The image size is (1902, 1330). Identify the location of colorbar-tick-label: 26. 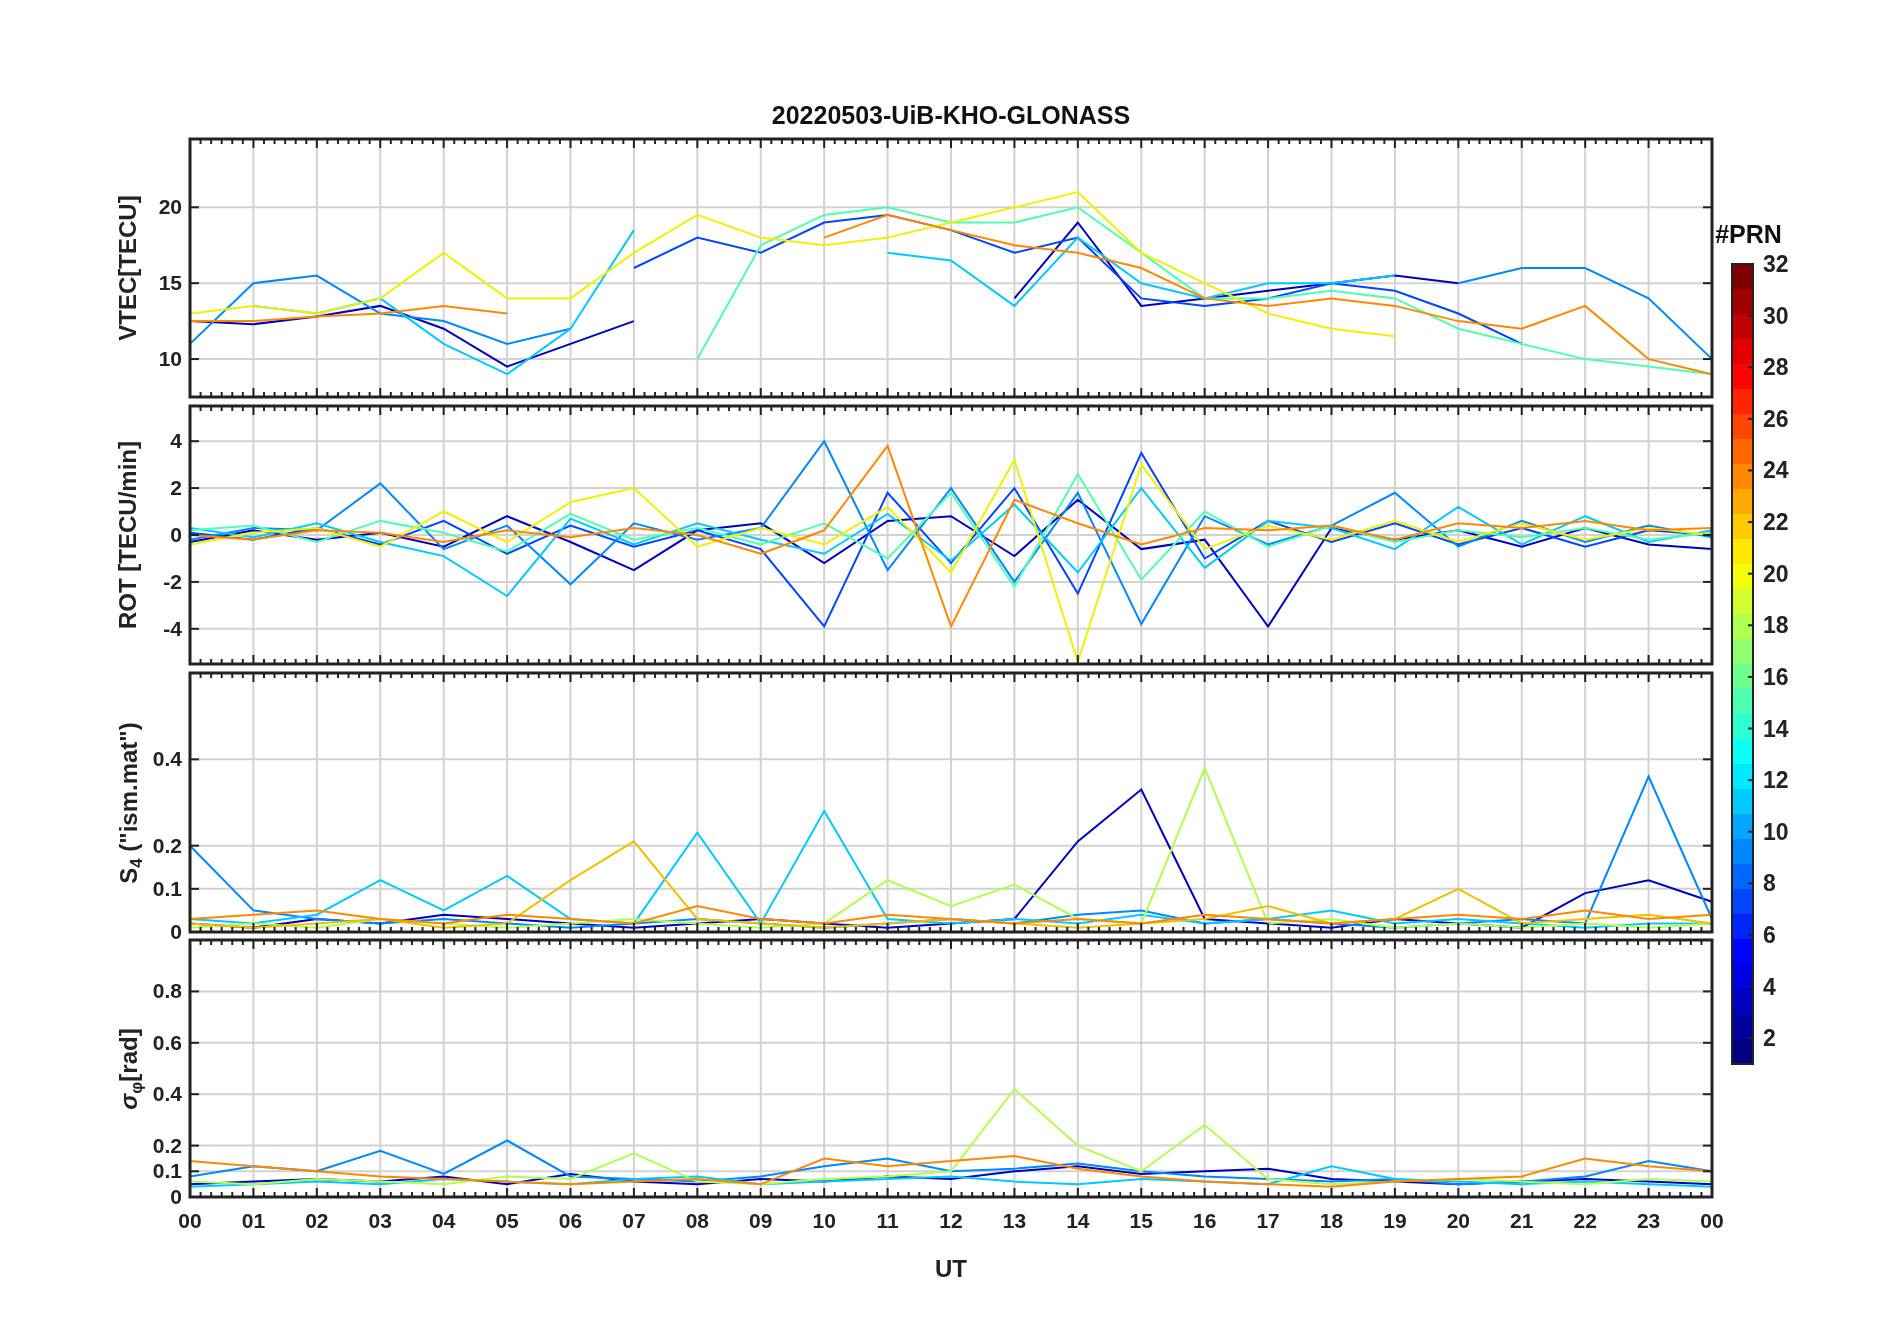
(1776, 418).